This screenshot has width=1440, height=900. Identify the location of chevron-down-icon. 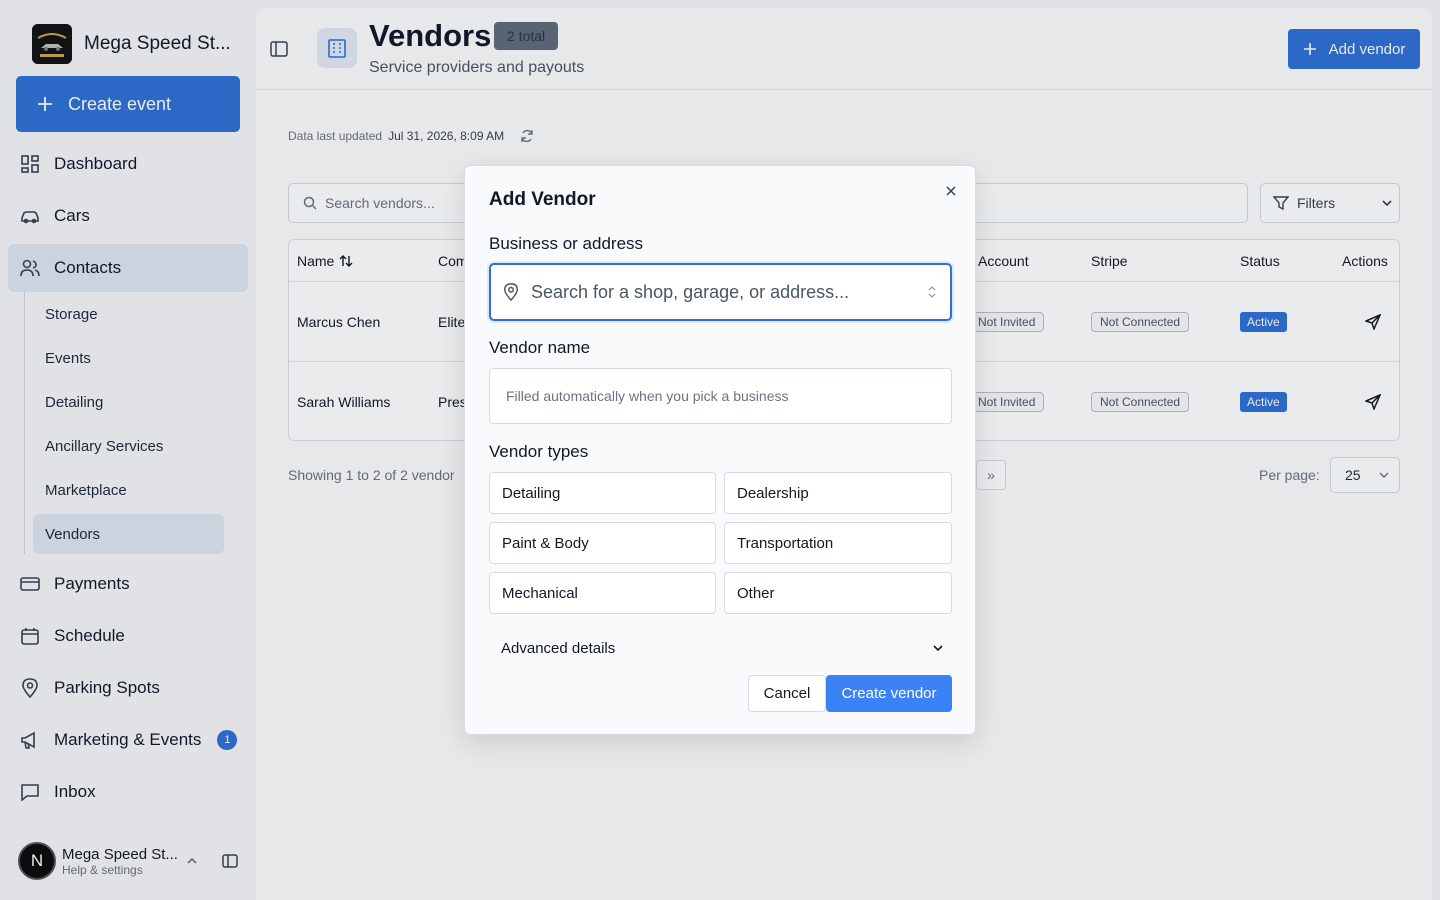
(938, 648).